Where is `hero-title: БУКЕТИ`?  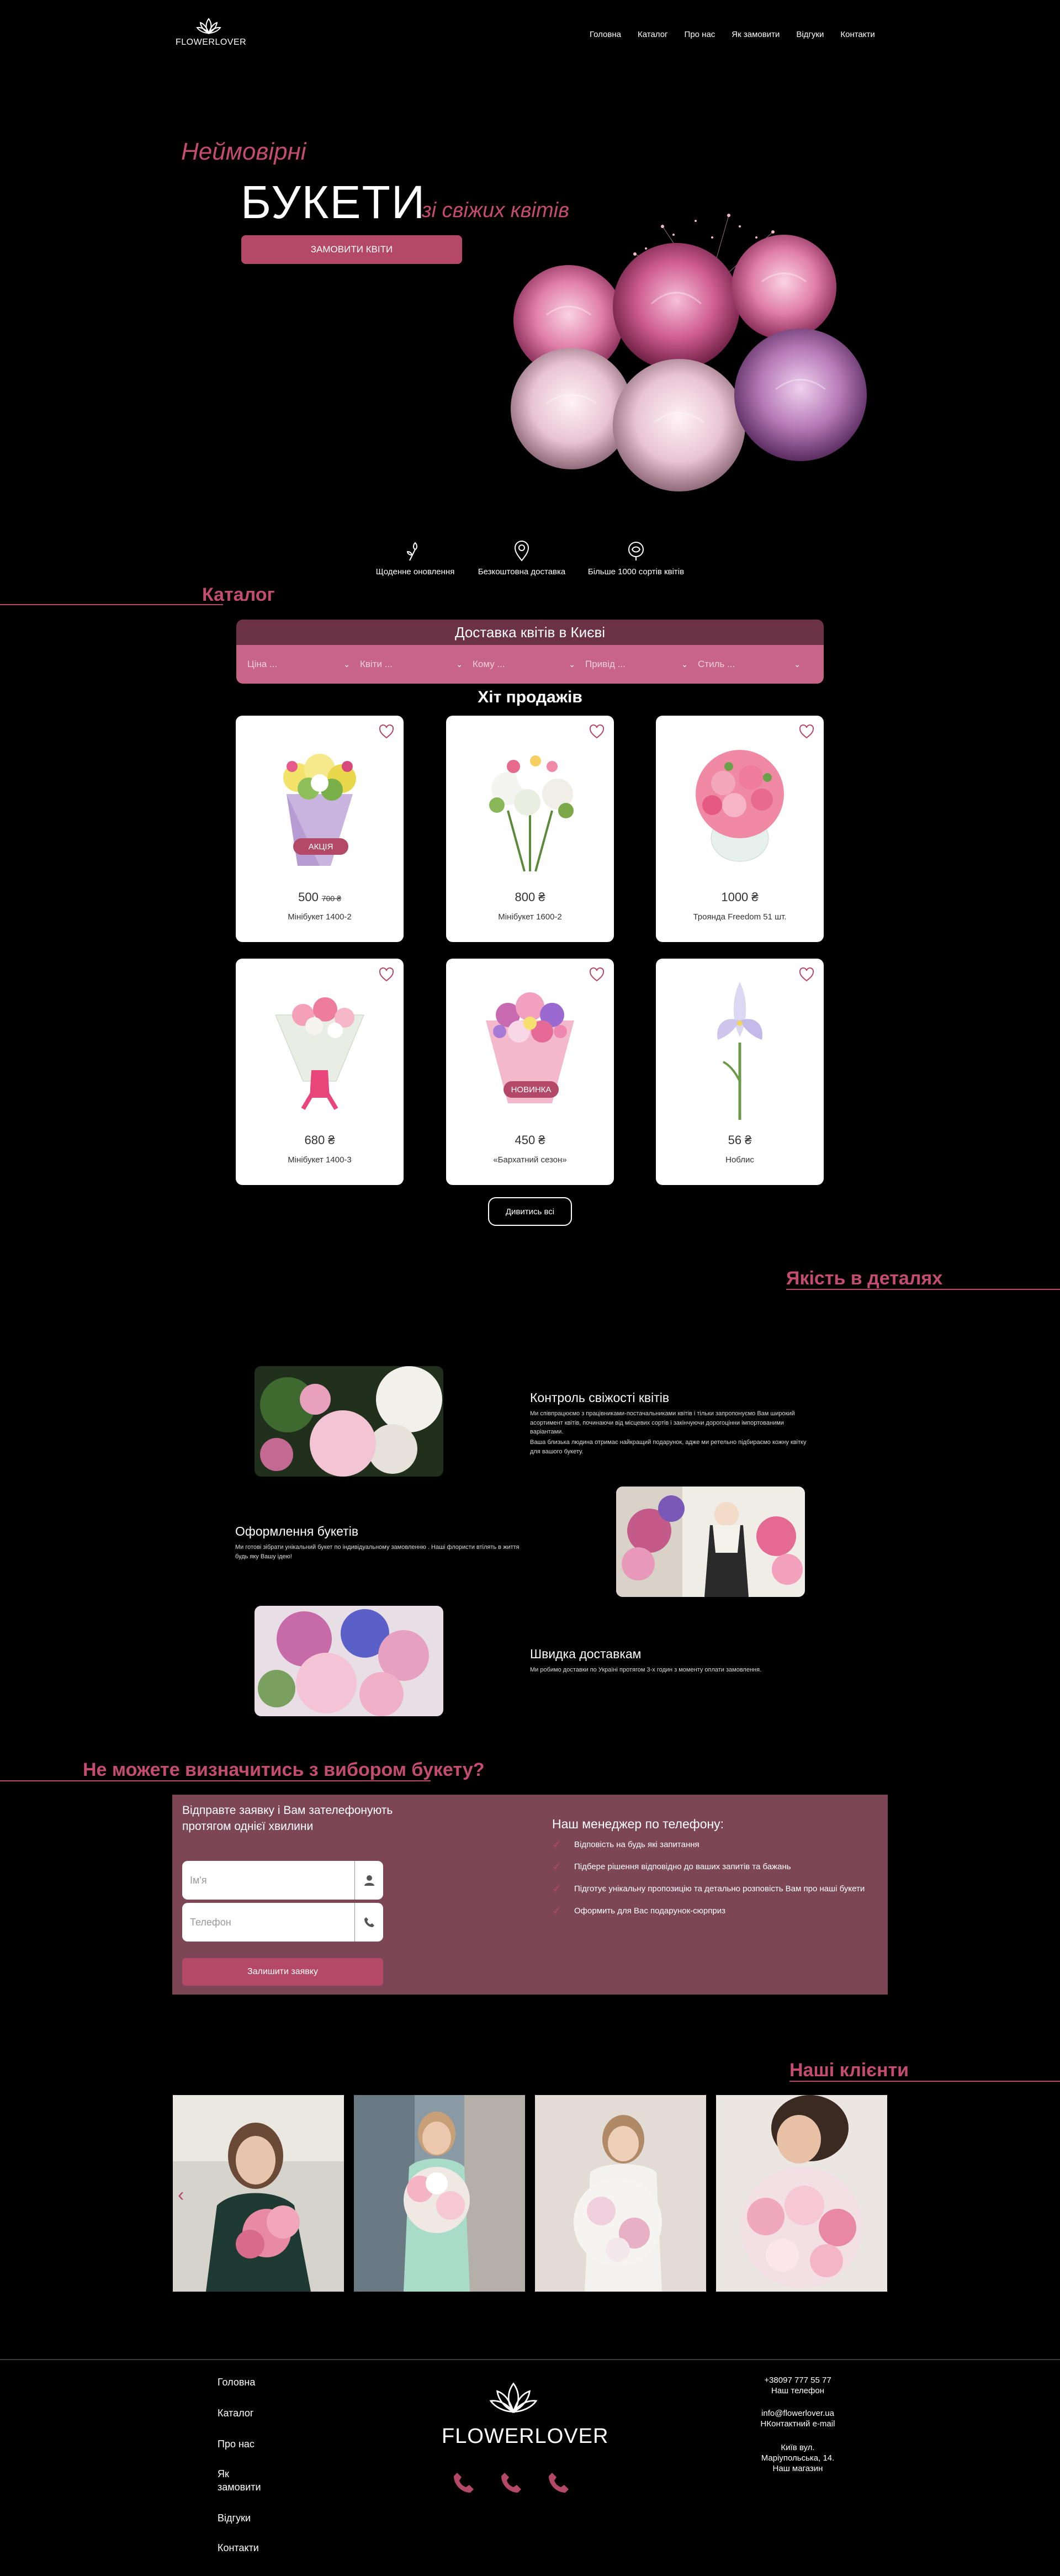 hero-title: БУКЕТИ is located at coordinates (334, 202).